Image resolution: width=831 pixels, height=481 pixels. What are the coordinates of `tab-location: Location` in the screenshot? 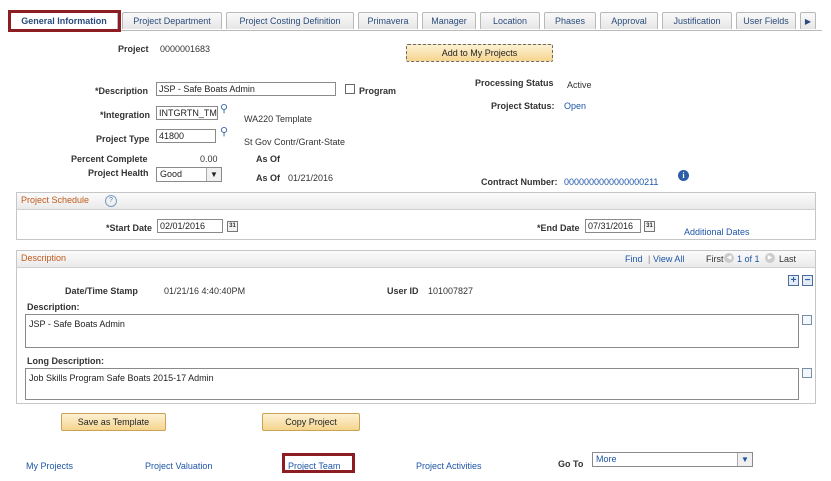 It's located at (510, 20).